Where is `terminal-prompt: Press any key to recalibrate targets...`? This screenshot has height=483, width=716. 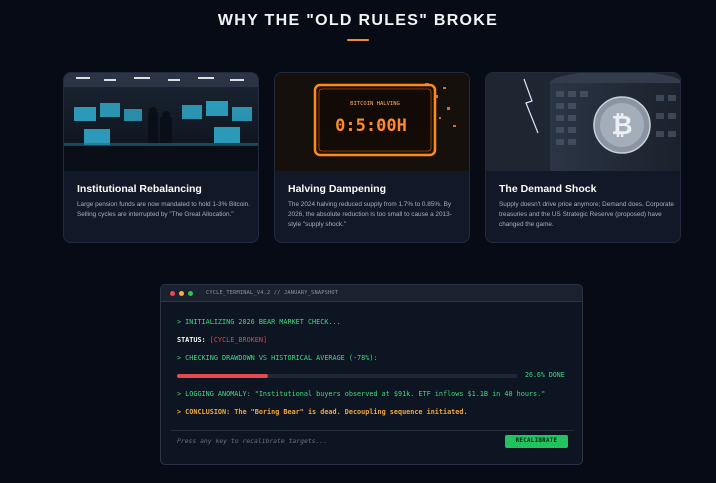 terminal-prompt: Press any key to recalibrate targets... is located at coordinates (252, 441).